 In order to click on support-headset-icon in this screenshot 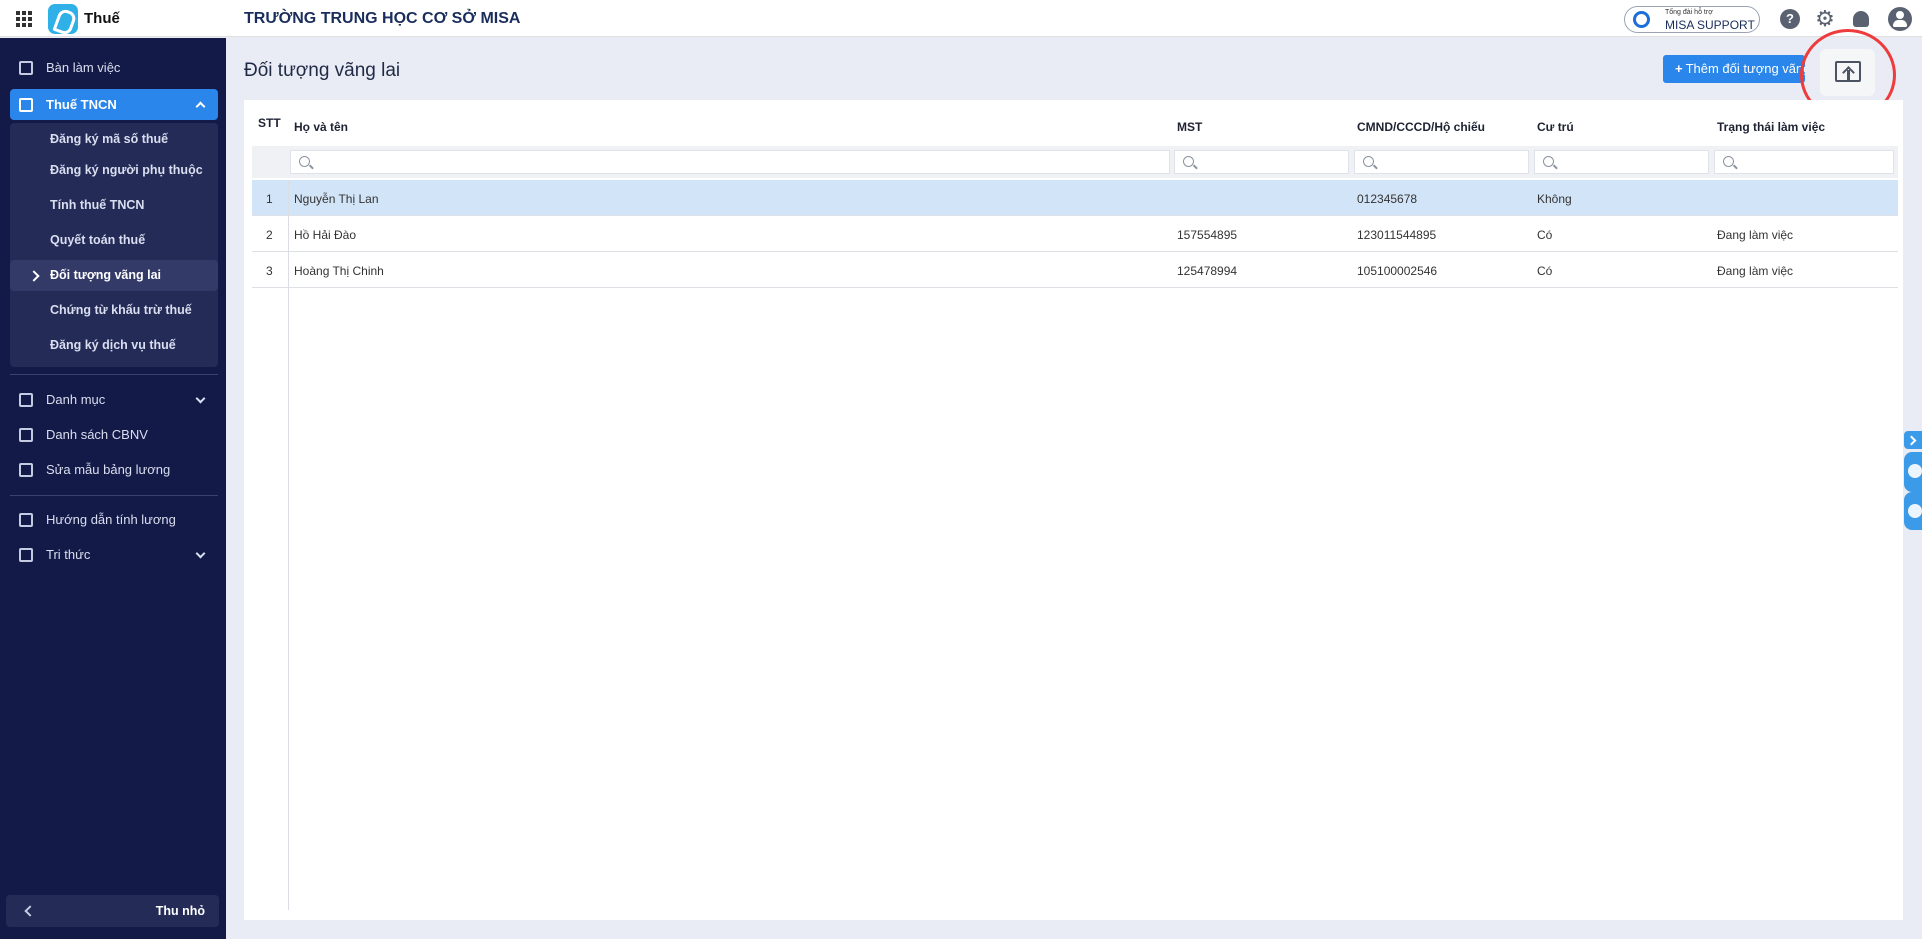, I will do `click(1641, 19)`.